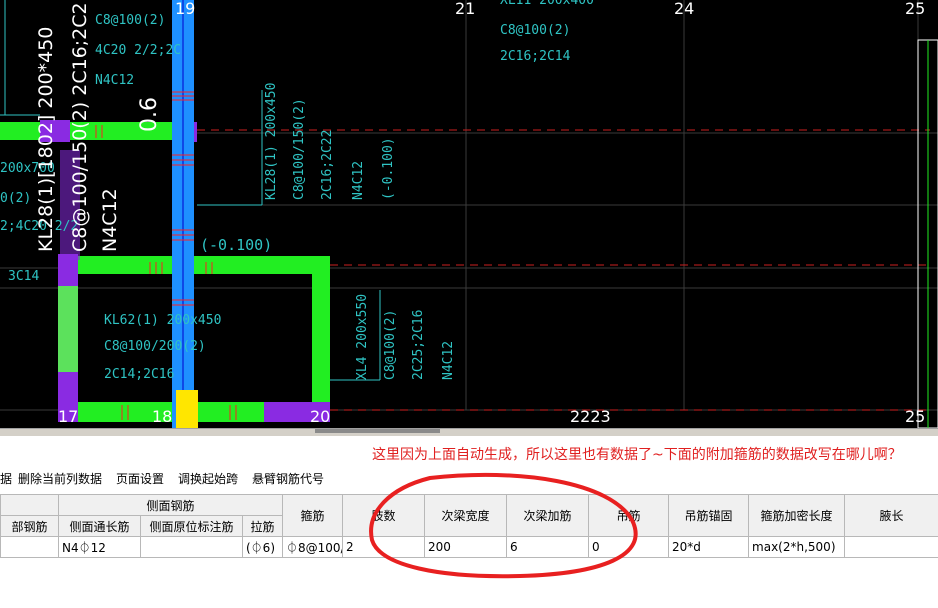 The width and height of the screenshot is (938, 608). What do you see at coordinates (362, 337) in the screenshot?
I see `label-xl4-a: XL4 200x550` at bounding box center [362, 337].